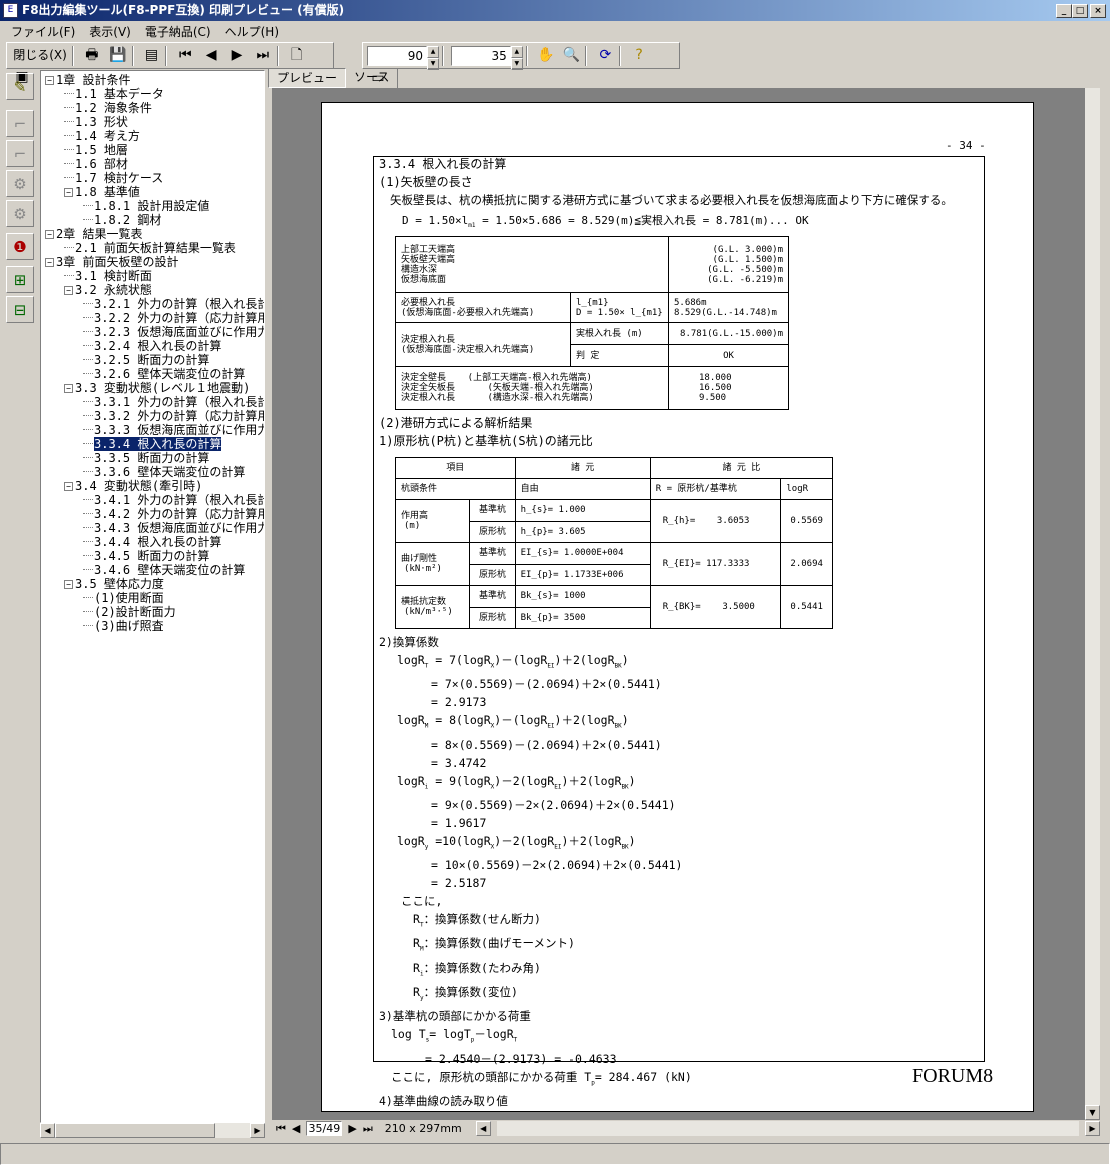  I want to click on close-button: 閉じる(X), so click(40, 55).